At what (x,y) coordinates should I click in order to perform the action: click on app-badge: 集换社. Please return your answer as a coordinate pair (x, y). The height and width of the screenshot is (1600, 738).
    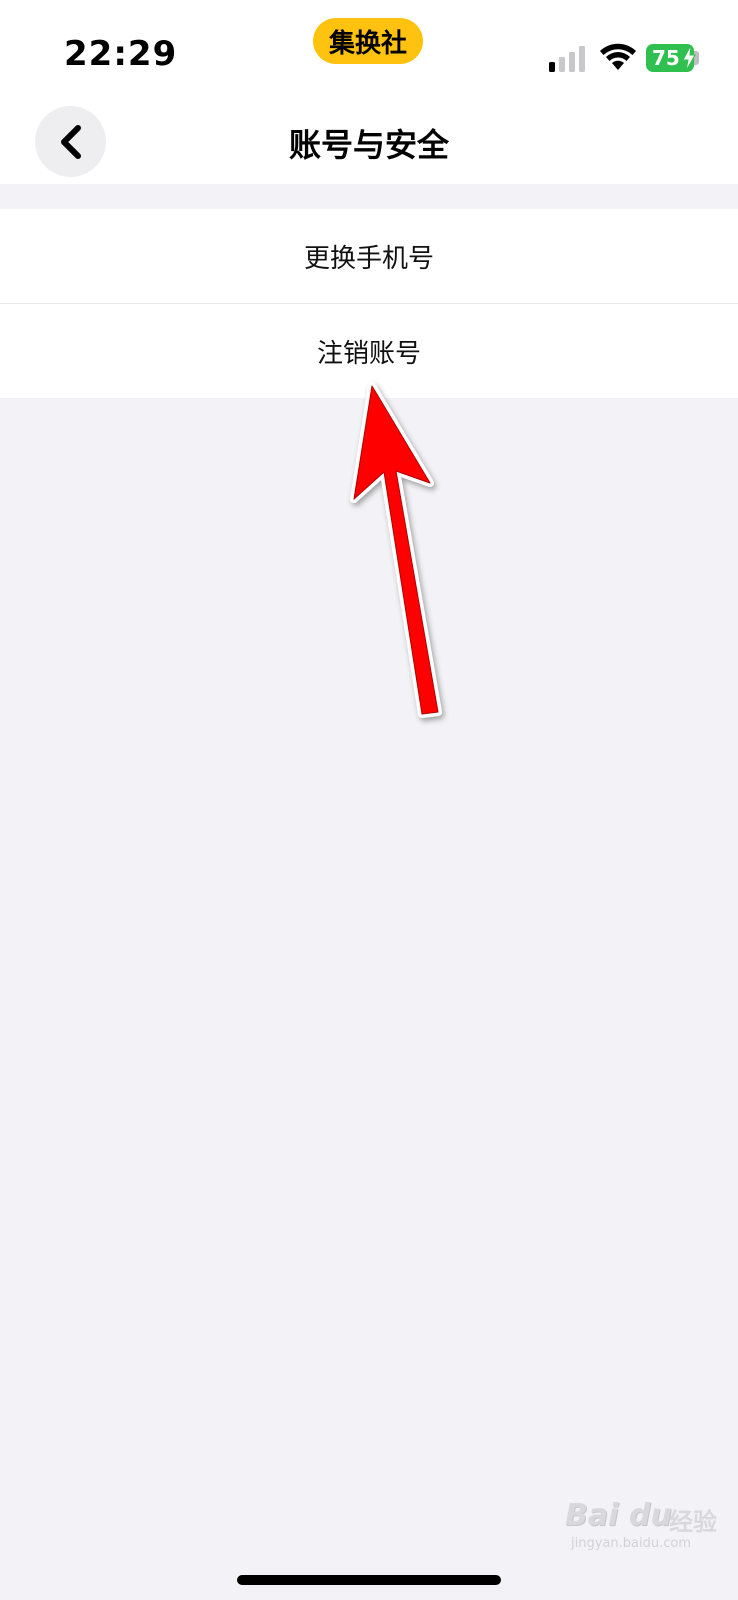
    Looking at the image, I should click on (368, 41).